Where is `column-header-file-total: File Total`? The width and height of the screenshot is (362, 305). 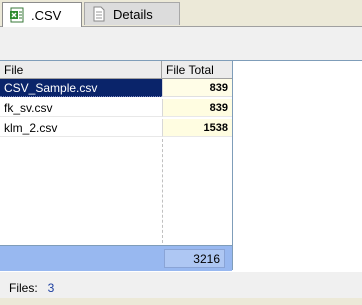
column-header-file-total: File Total is located at coordinates (197, 70).